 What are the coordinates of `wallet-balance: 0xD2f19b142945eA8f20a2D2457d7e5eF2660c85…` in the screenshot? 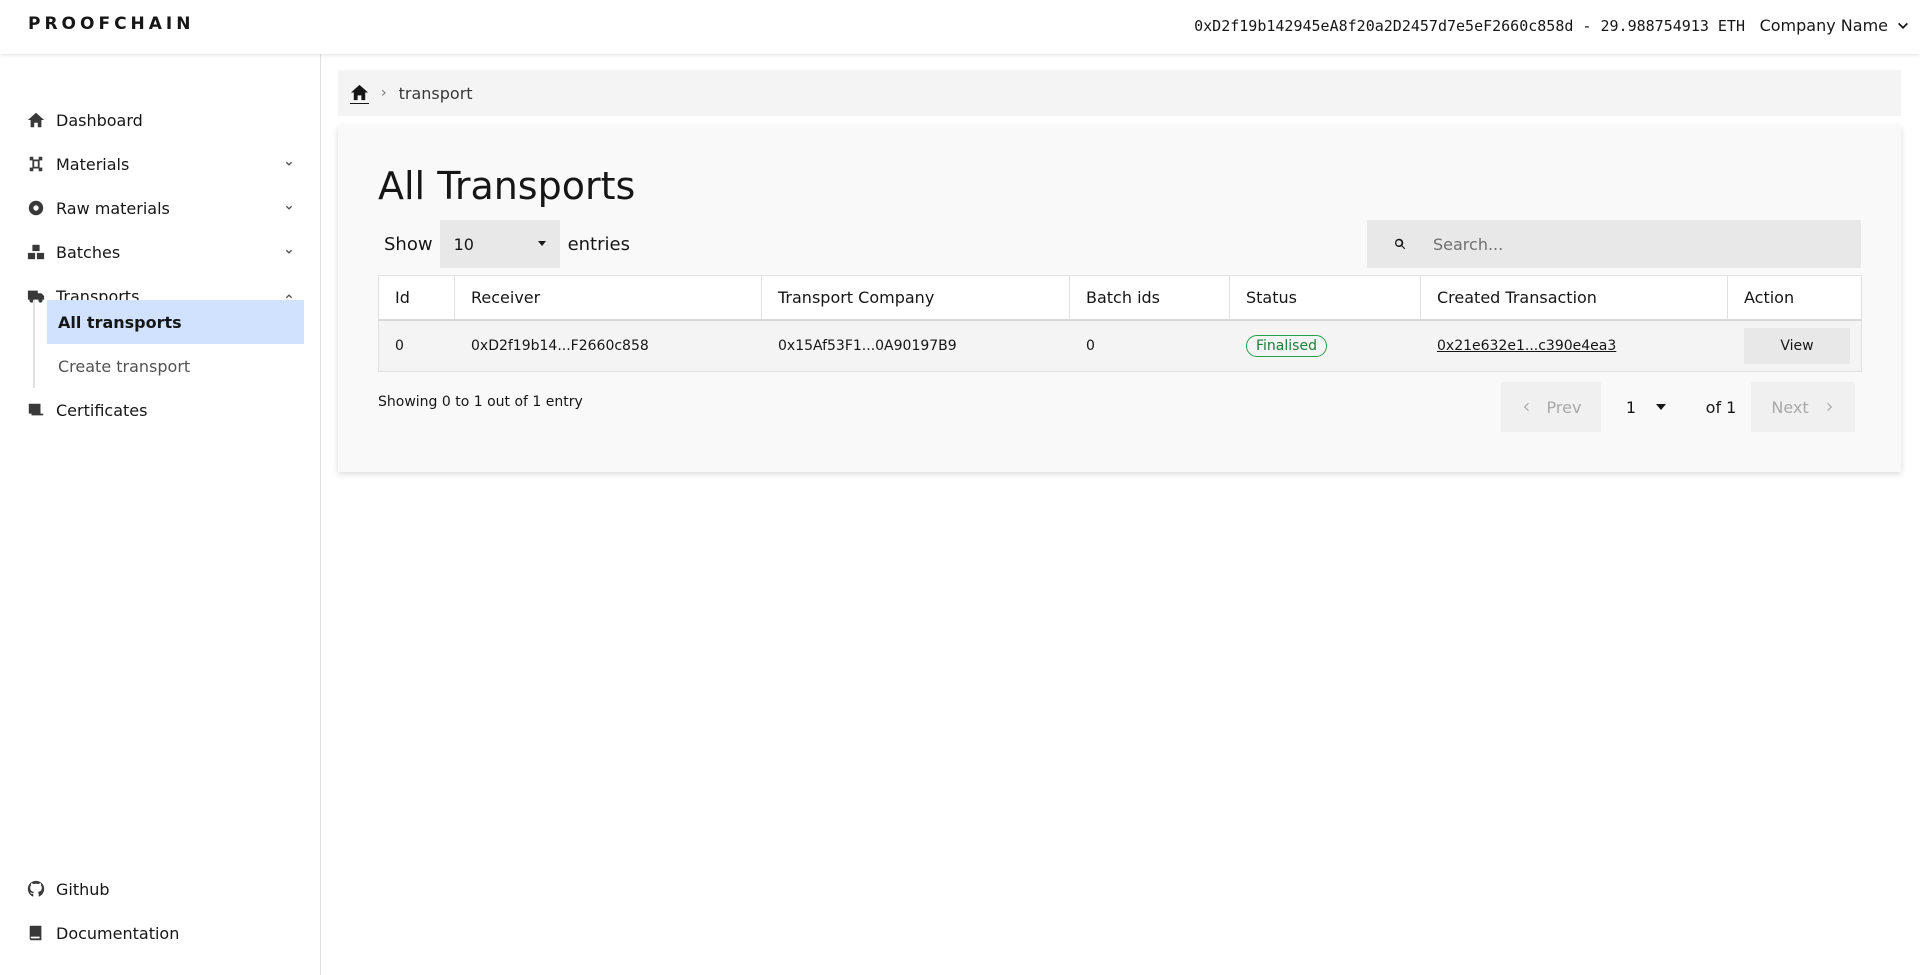 It's located at (1469, 26).